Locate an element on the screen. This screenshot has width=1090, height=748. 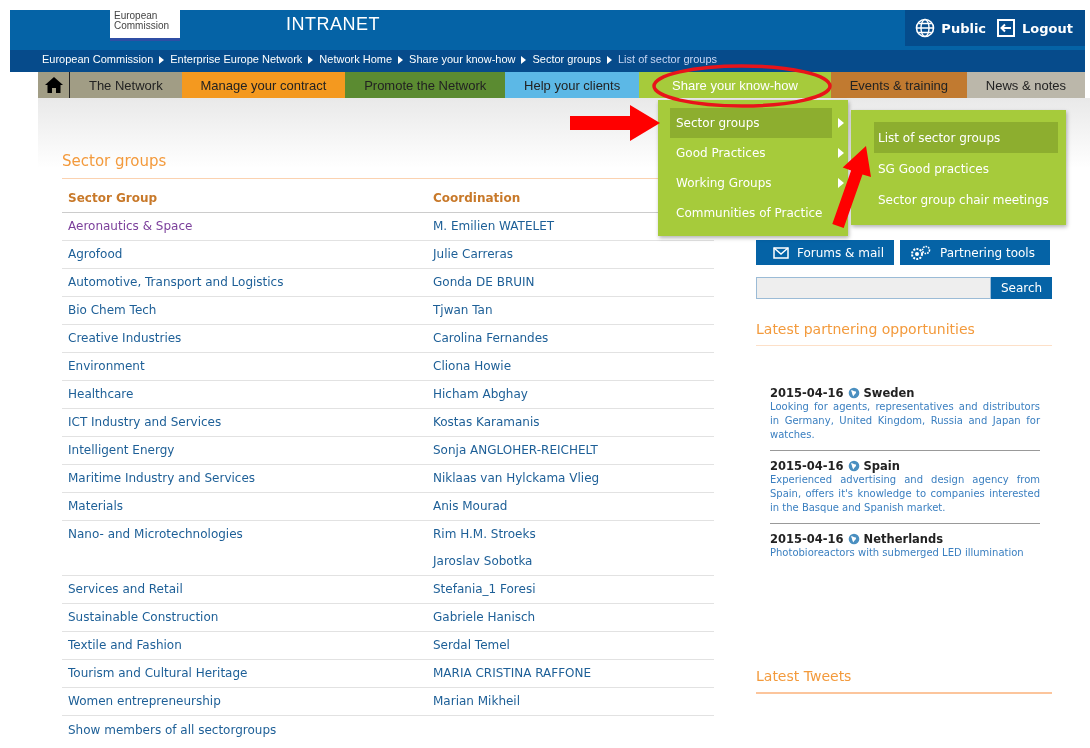
header-link: Public is located at coordinates (951, 28).